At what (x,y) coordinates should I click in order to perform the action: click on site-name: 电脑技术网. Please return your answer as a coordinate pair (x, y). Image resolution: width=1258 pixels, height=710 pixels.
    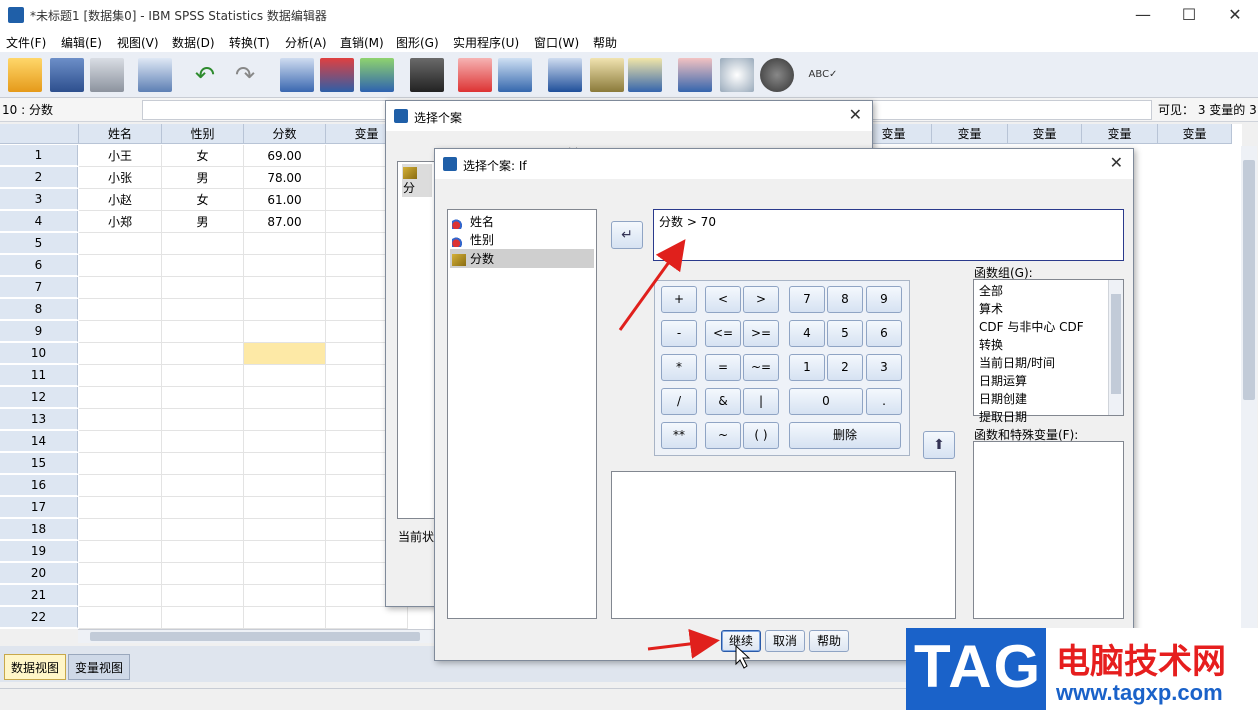
    Looking at the image, I should click on (1141, 662).